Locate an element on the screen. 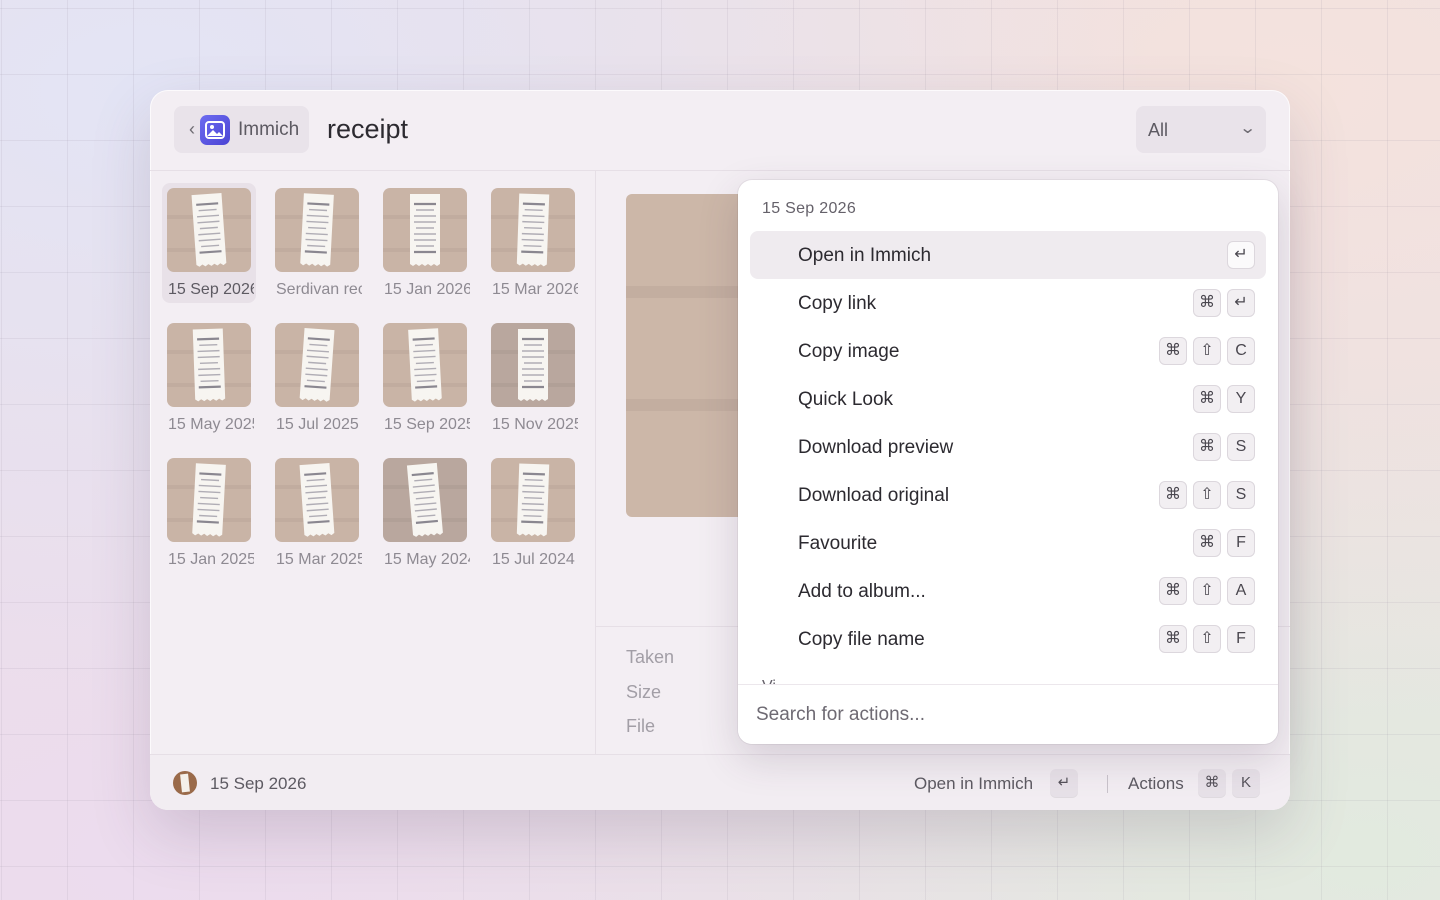 The width and height of the screenshot is (1440, 900). result-item: 15 Nov 2025 is located at coordinates (533, 378).